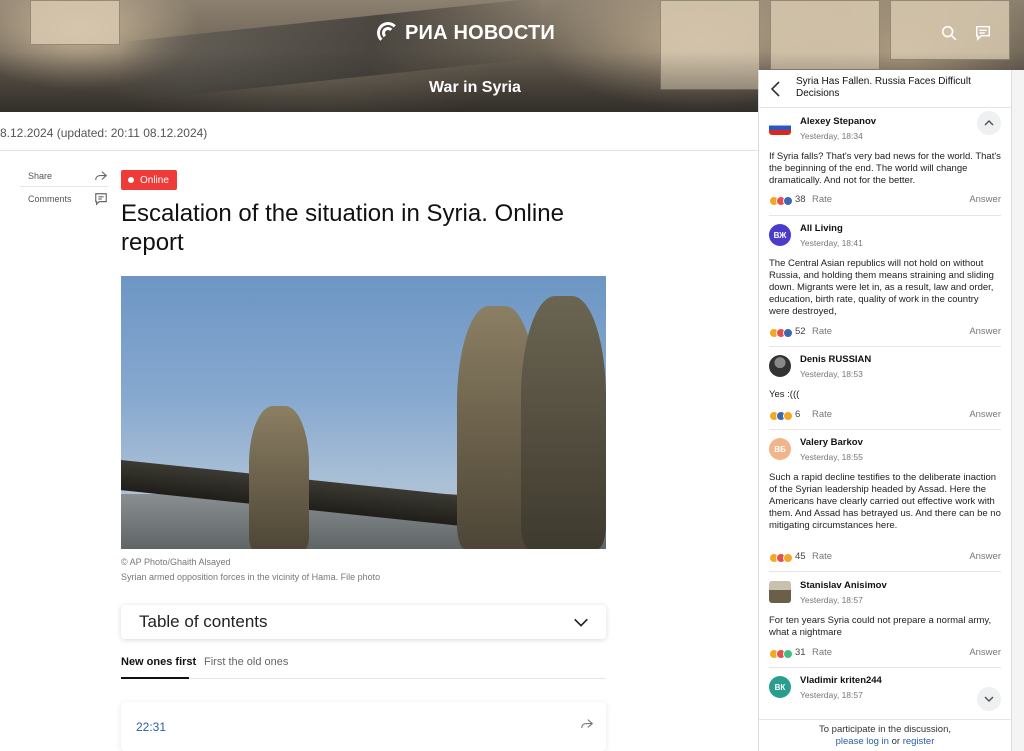 Image resolution: width=1024 pixels, height=751 pixels. Describe the element at coordinates (949, 33) in the screenshot. I see `search-icon` at that location.